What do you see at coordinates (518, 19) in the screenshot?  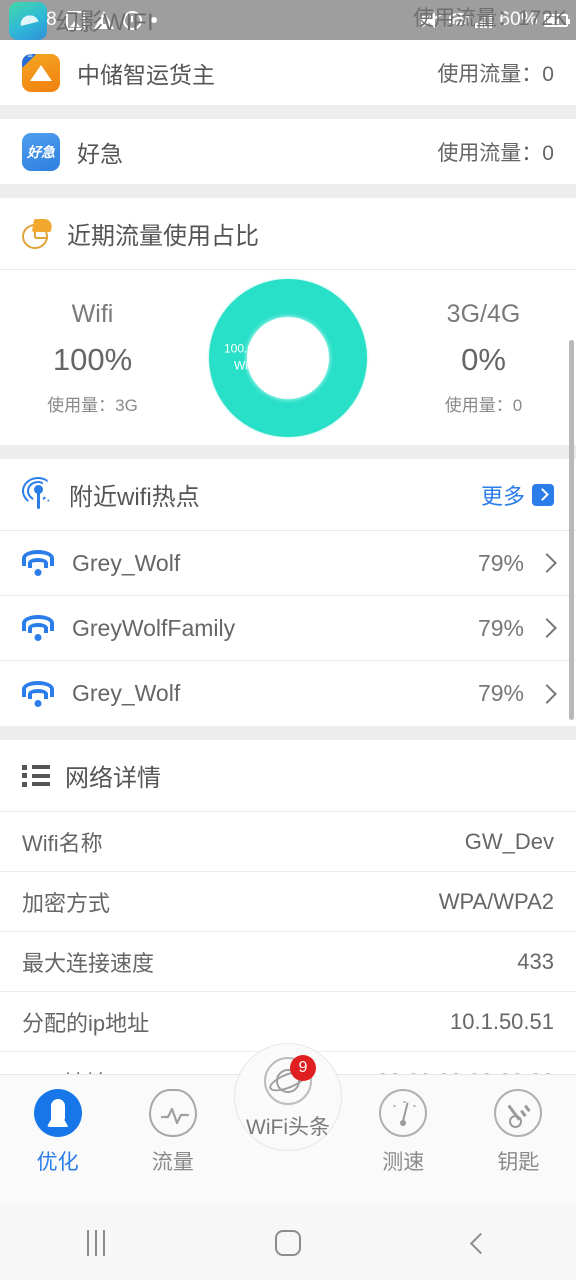 I see `battery-percent: 60%` at bounding box center [518, 19].